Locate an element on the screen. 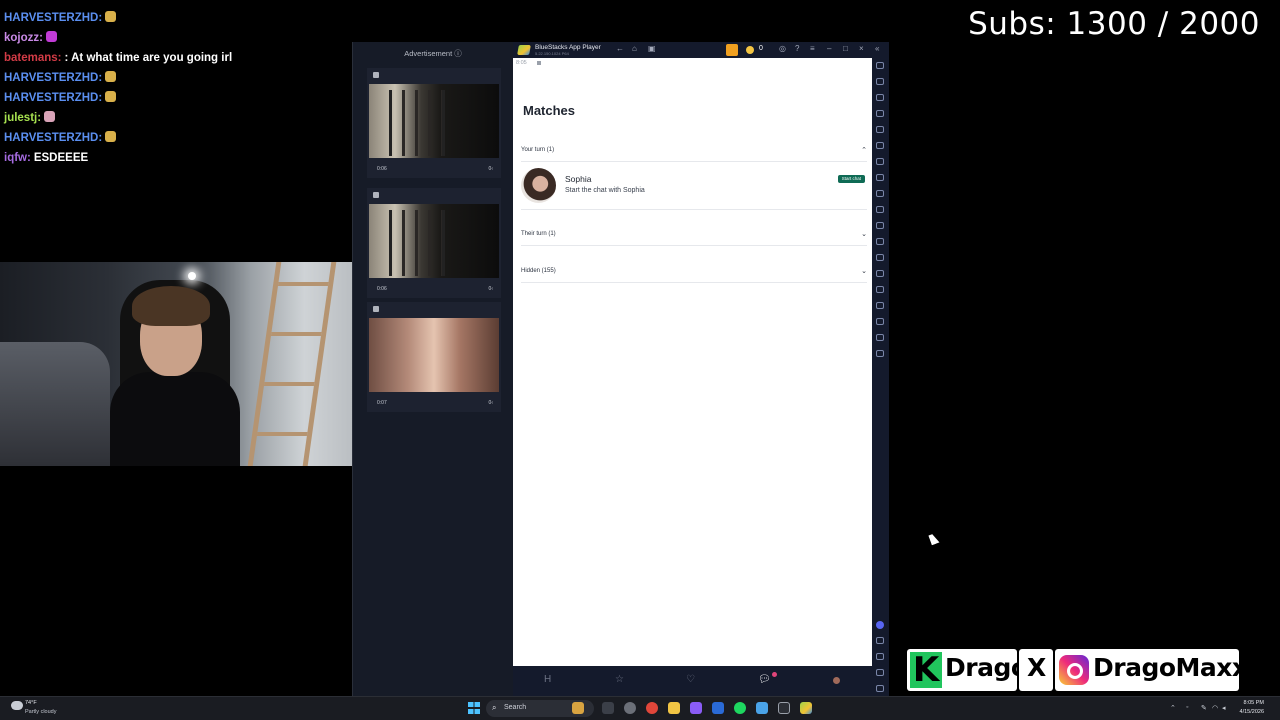 Image resolution: width=1280 pixels, height=720 pixels. notepad-icon is located at coordinates (762, 708).